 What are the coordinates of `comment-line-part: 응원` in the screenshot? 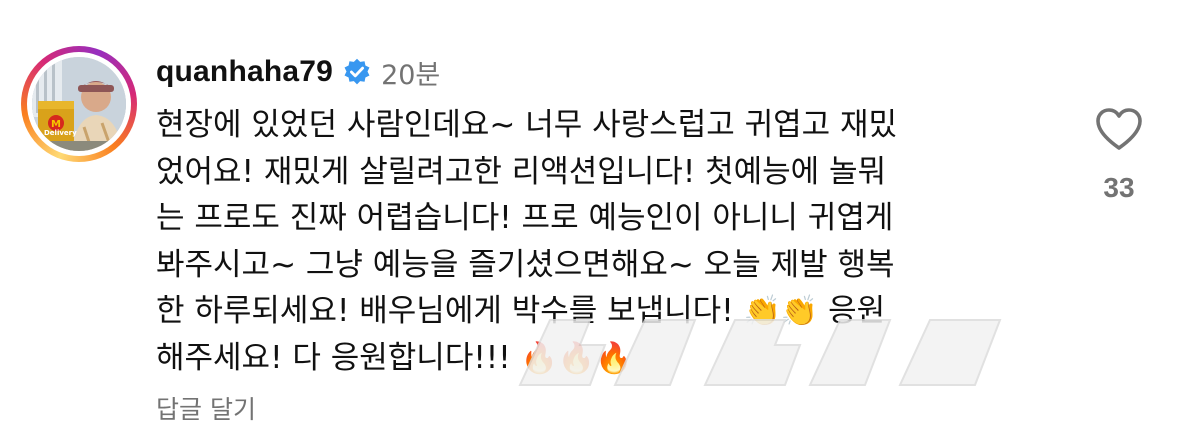 It's located at (857, 311).